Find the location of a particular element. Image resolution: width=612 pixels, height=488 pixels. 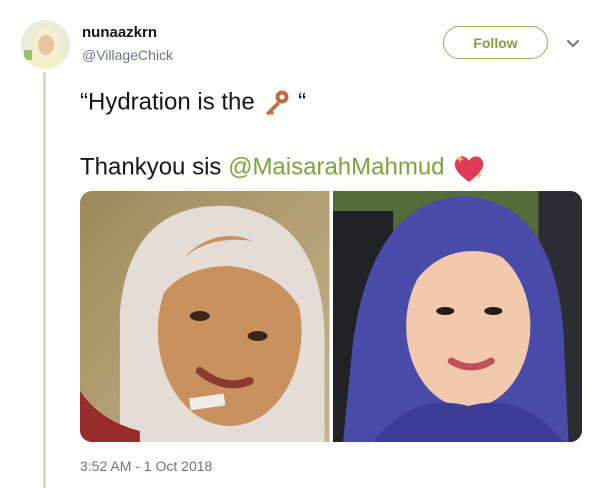

tweet-text-line-1: “Hydration is the “ is located at coordinates (193, 103).